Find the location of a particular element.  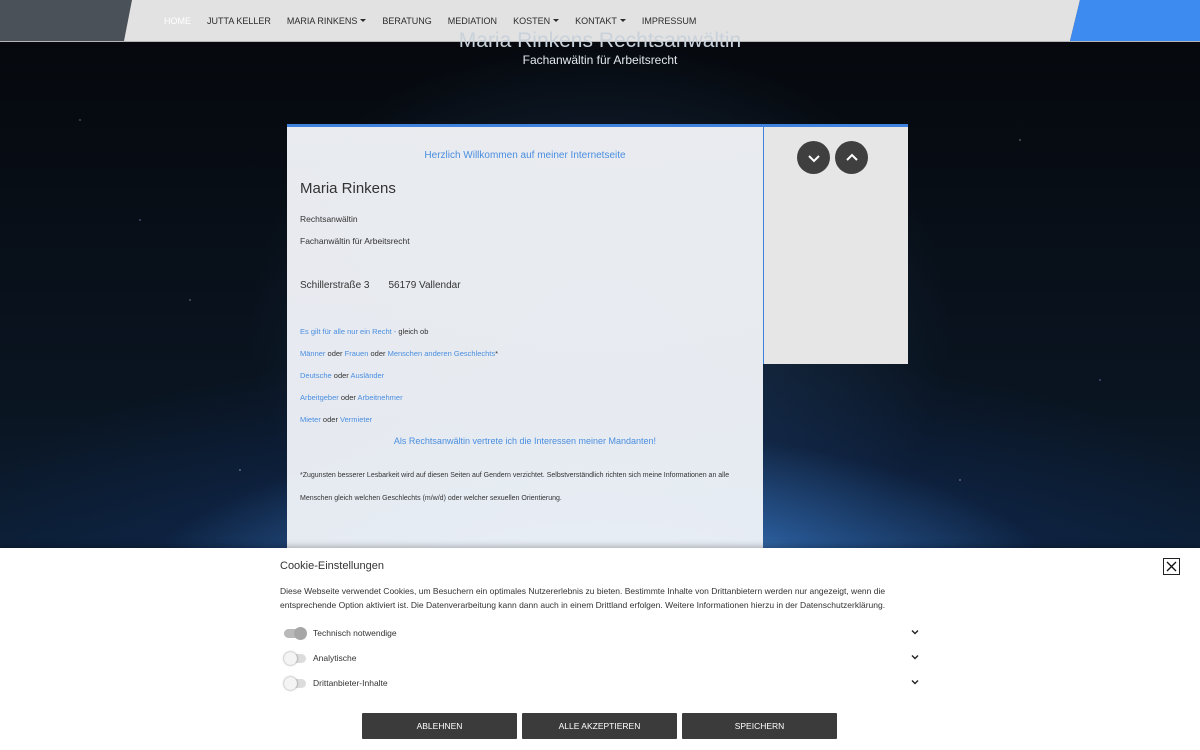

accept-all-button: ALLE AKZEPTIEREN is located at coordinates (599, 726).